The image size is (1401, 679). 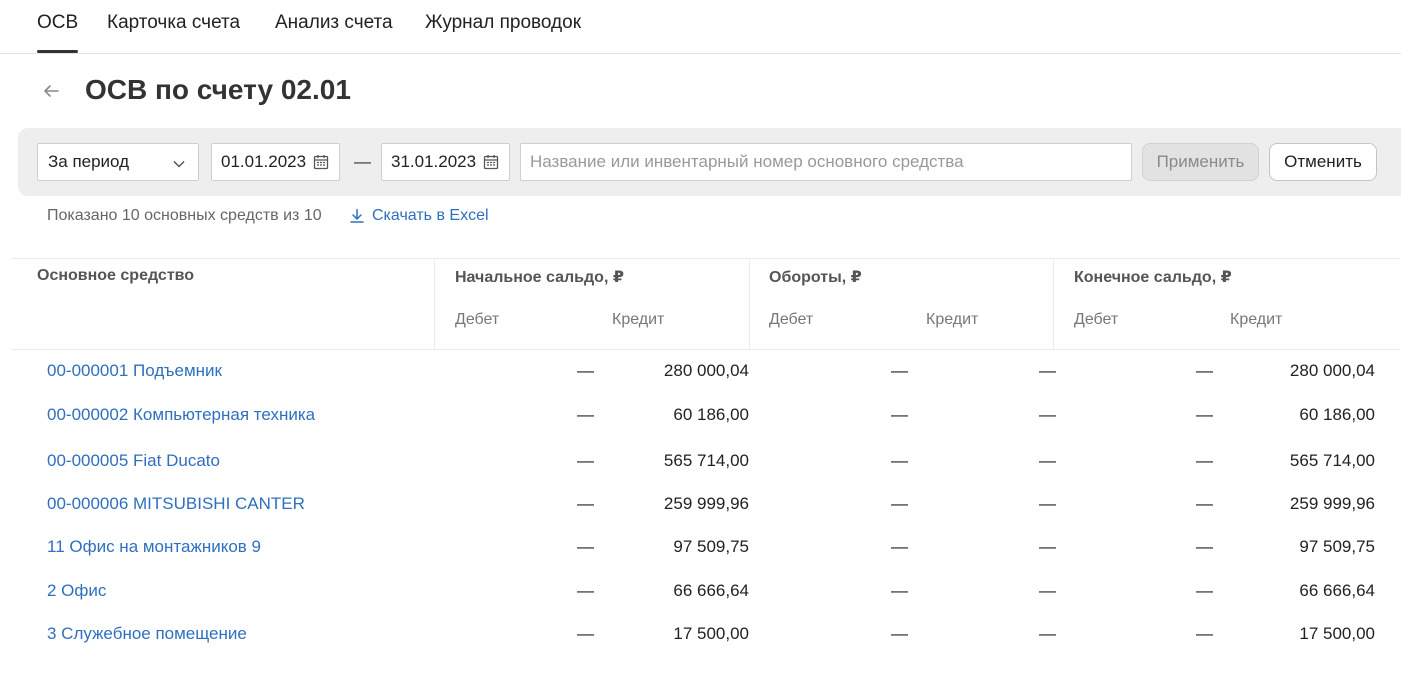 I want to click on results-count: Показано 10 основных средств из 10, so click(x=184, y=215).